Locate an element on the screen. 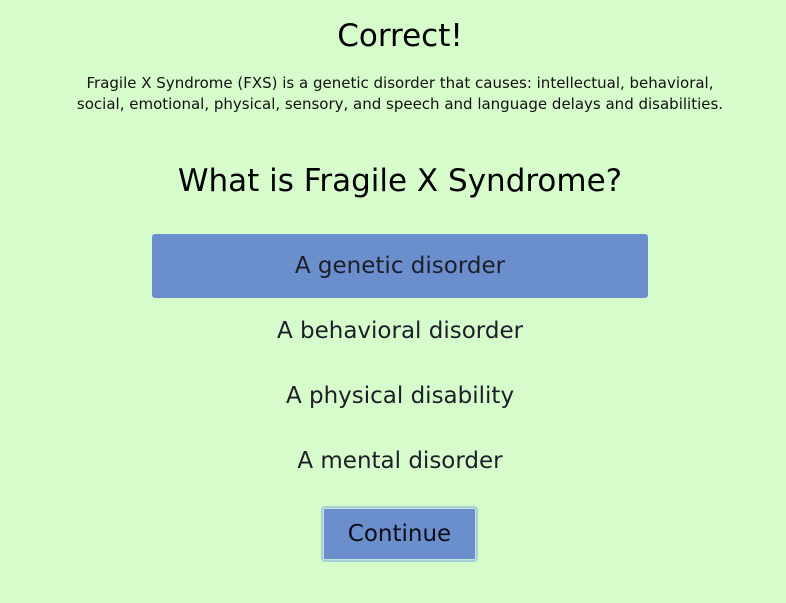 This screenshot has height=603, width=786. answer-option-behavioral-disorder: A behavioral disorder is located at coordinates (400, 331).